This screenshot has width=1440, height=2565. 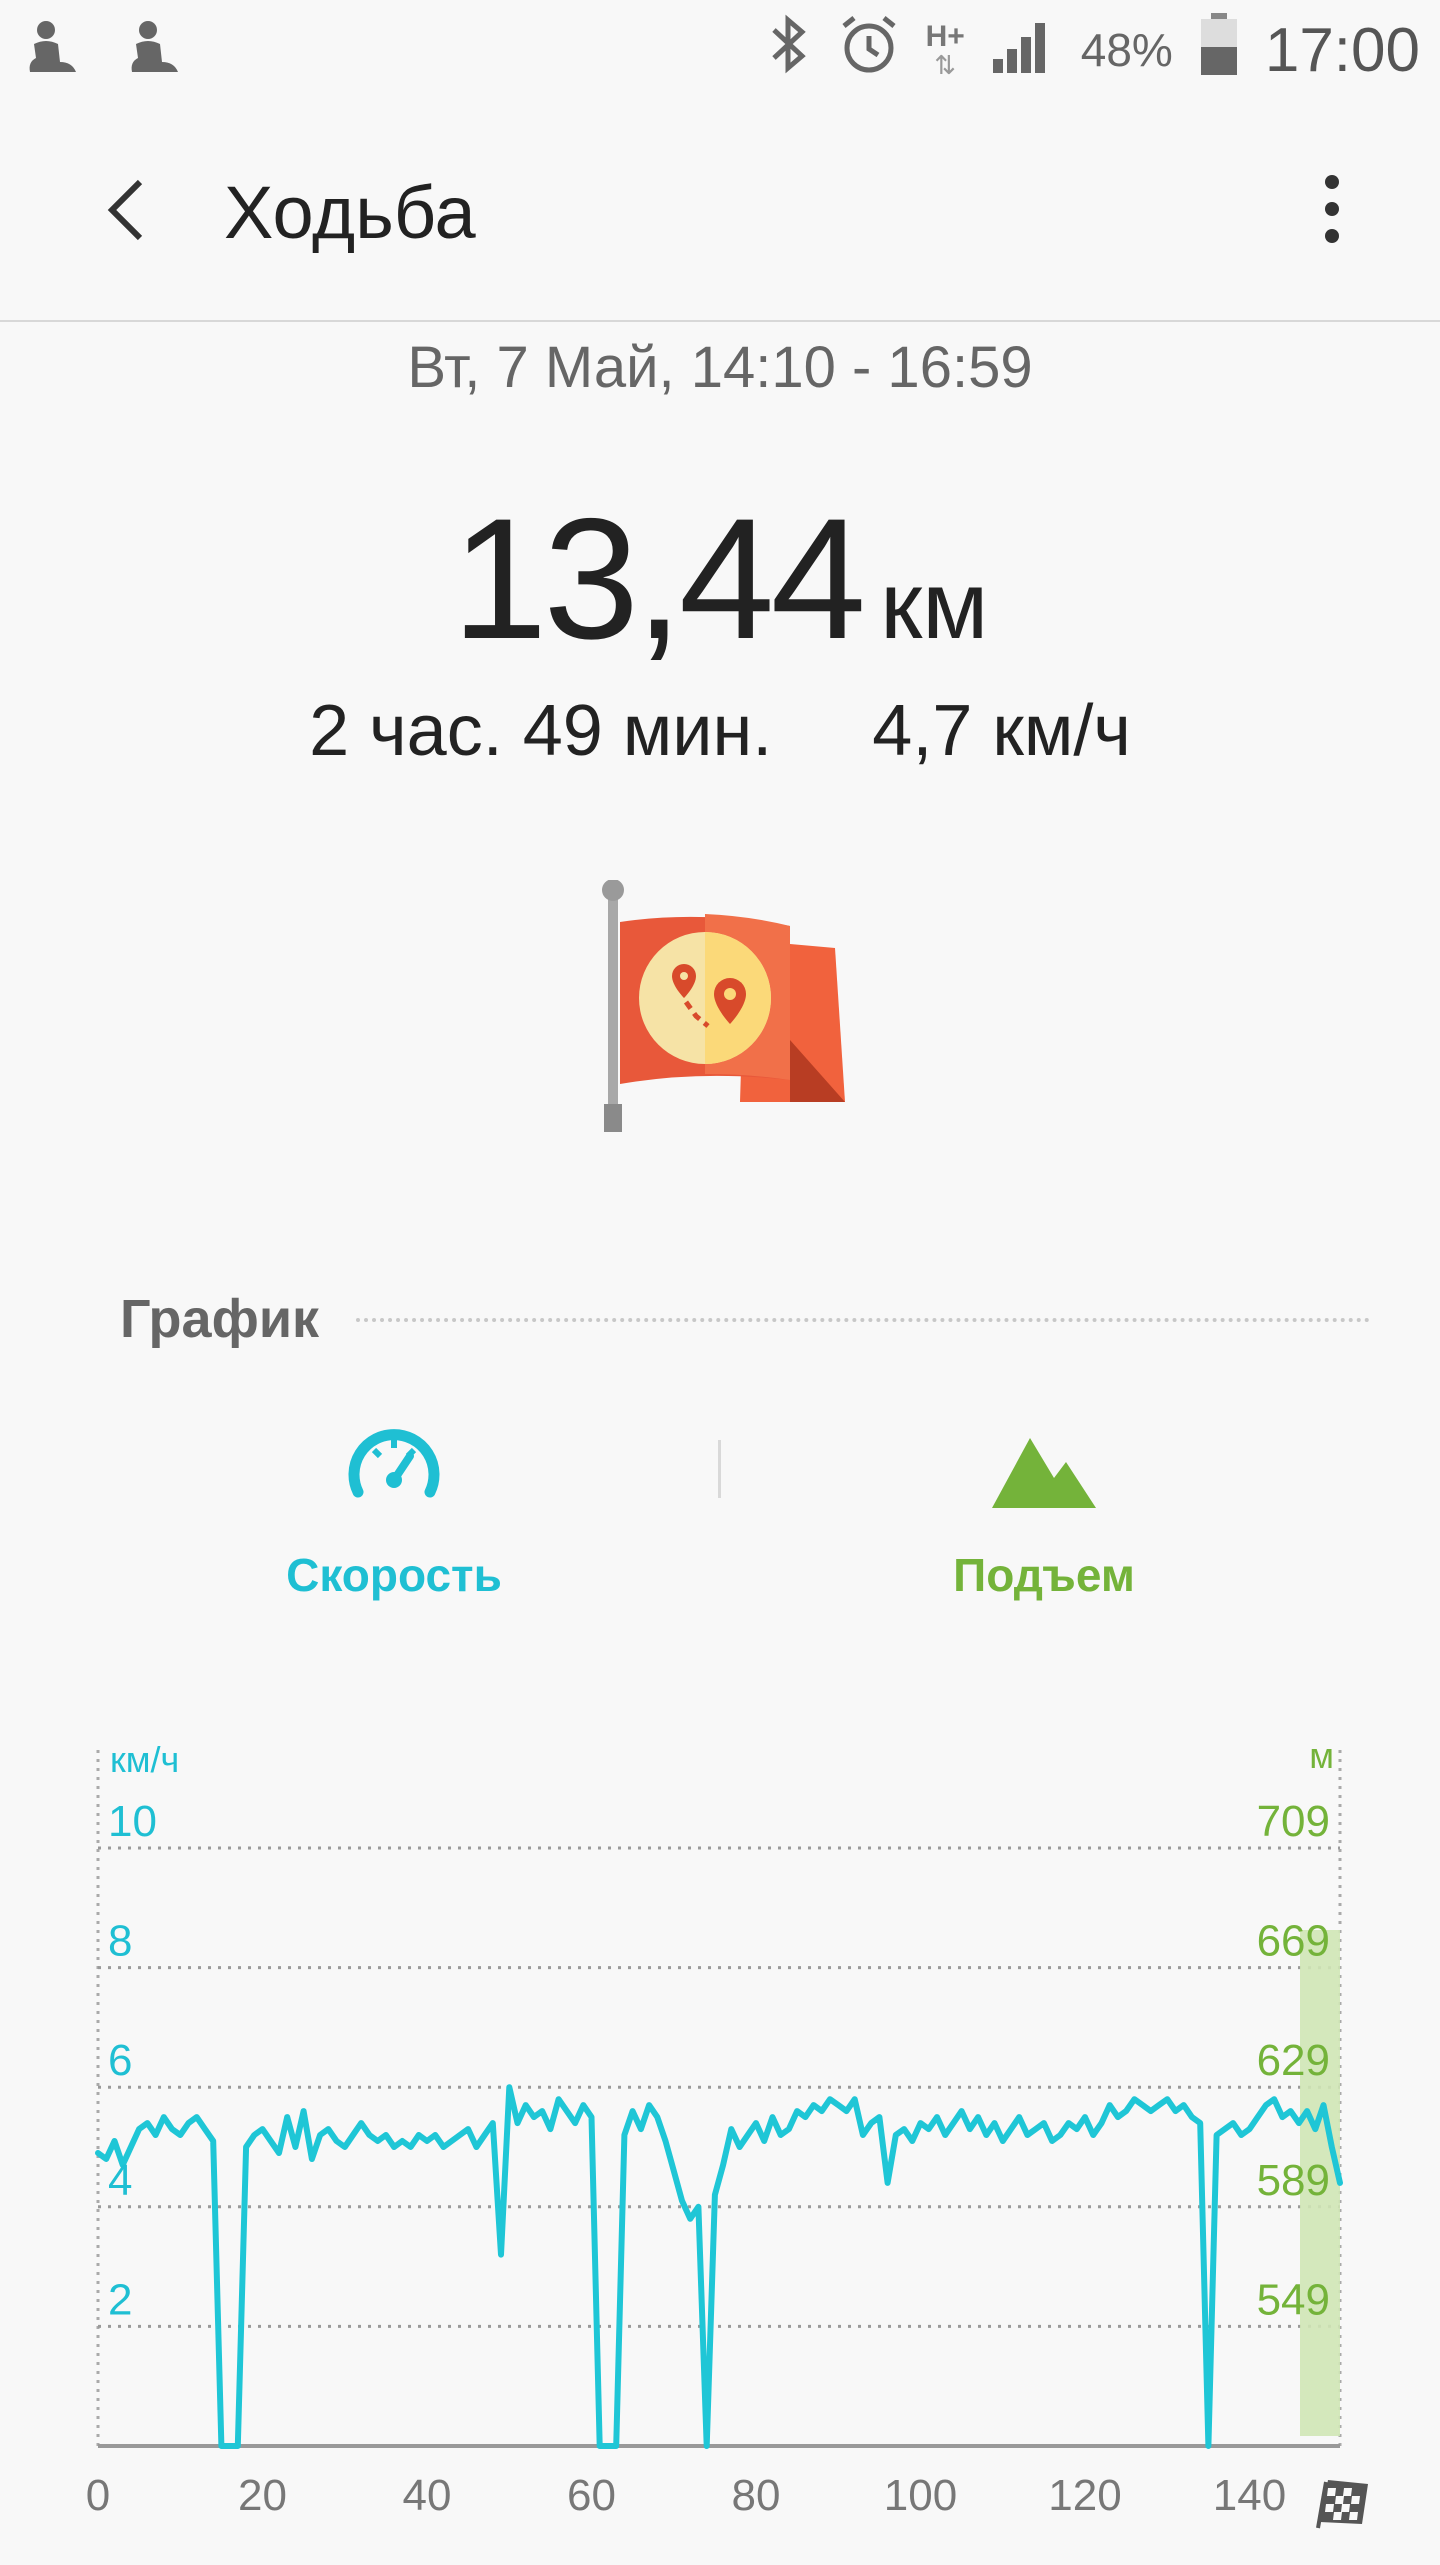 What do you see at coordinates (1126, 50) in the screenshot?
I see `battery-percent: 48%` at bounding box center [1126, 50].